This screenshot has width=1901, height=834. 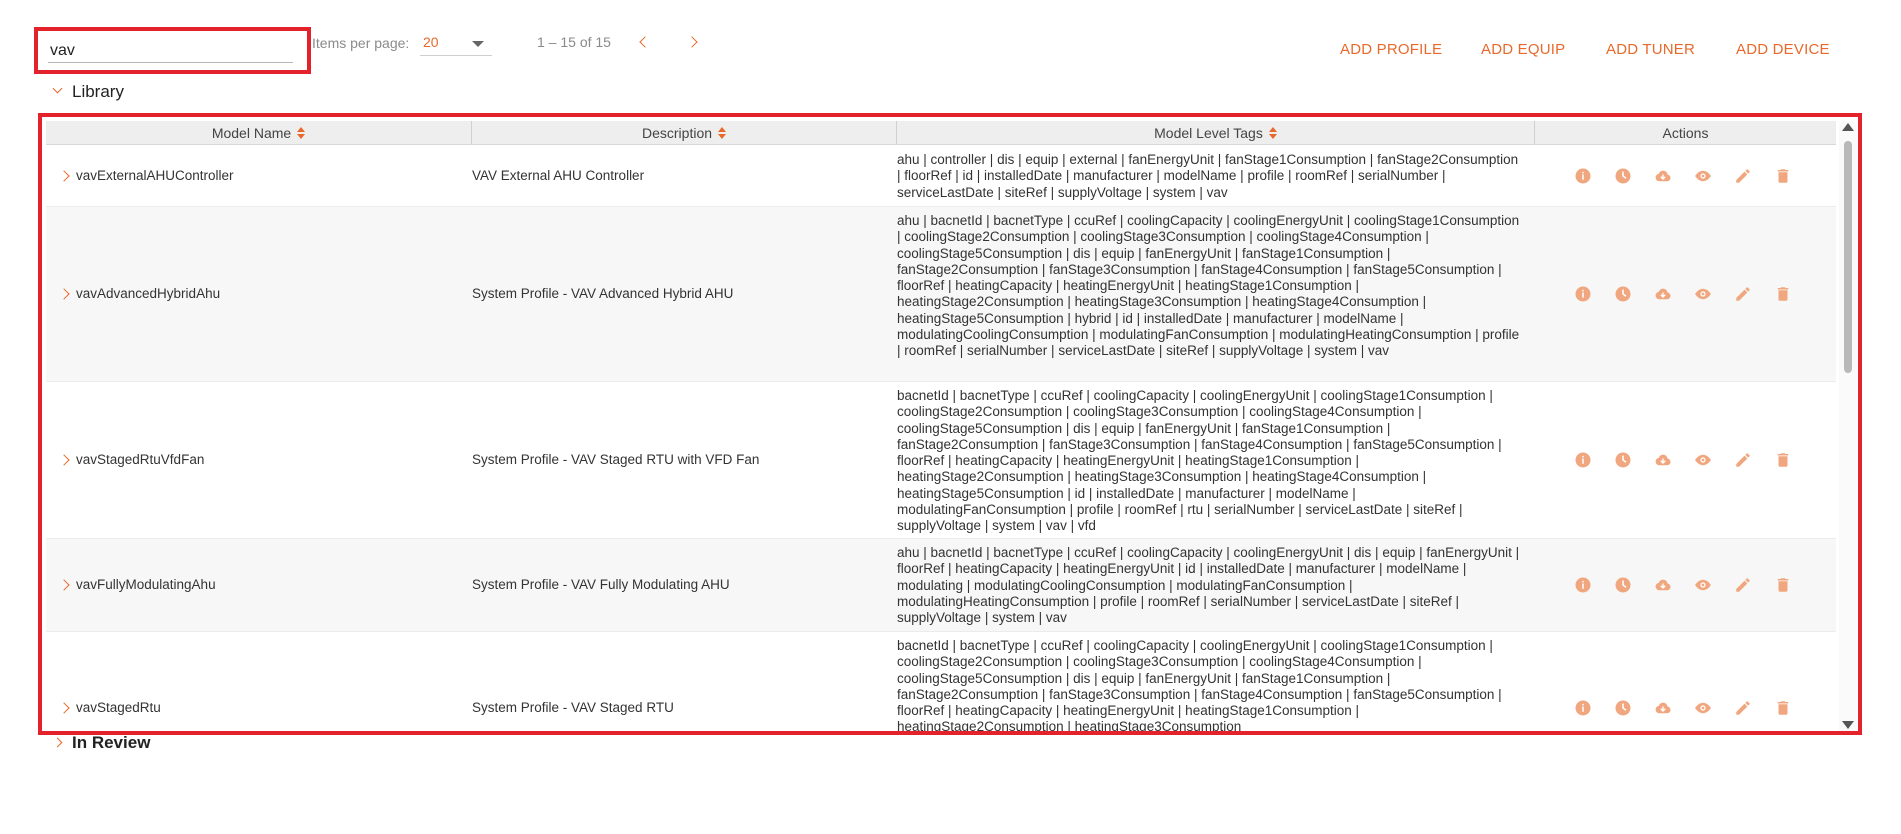 I want to click on add-equip-button: ADD EQUIP, so click(x=1523, y=49).